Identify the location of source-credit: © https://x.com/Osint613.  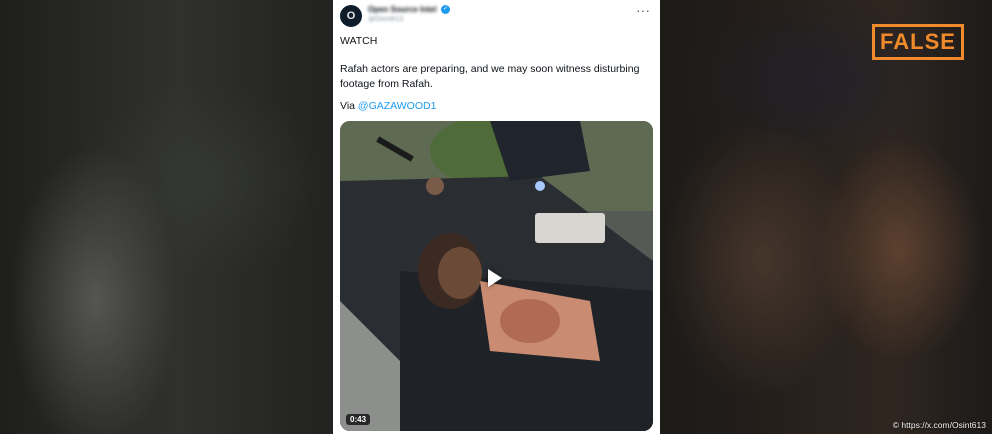
(939, 425).